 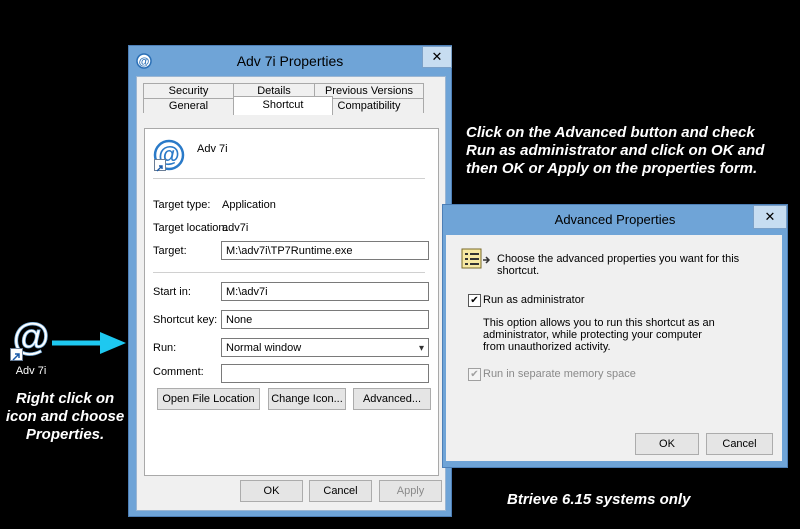 What do you see at coordinates (182, 205) in the screenshot?
I see `target-type-label: Target type:` at bounding box center [182, 205].